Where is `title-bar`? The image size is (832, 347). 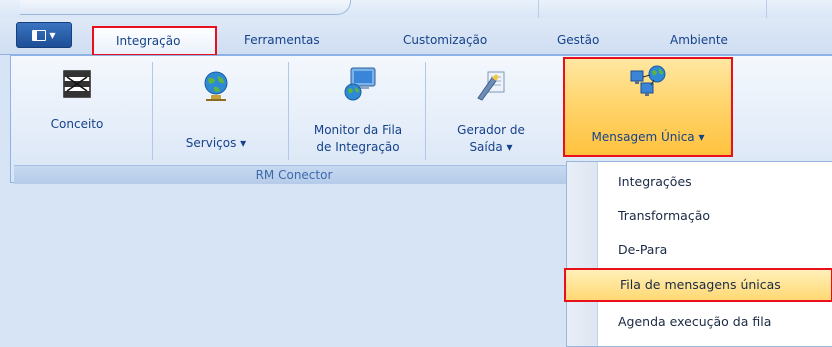
title-bar is located at coordinates (416, 9).